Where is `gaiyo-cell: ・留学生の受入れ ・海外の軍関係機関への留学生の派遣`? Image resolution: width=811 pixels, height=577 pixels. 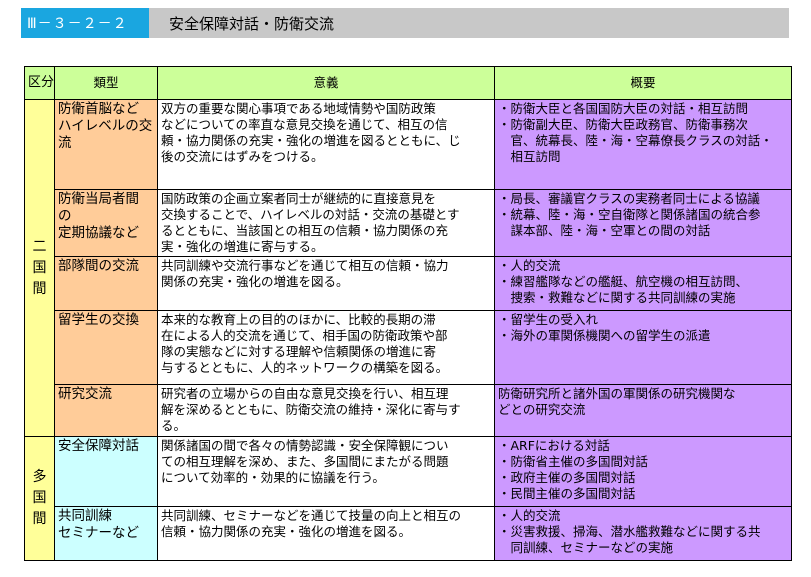 gaiyo-cell: ・留学生の受入れ ・海外の軍関係機関への留学生の派遣 is located at coordinates (643, 347).